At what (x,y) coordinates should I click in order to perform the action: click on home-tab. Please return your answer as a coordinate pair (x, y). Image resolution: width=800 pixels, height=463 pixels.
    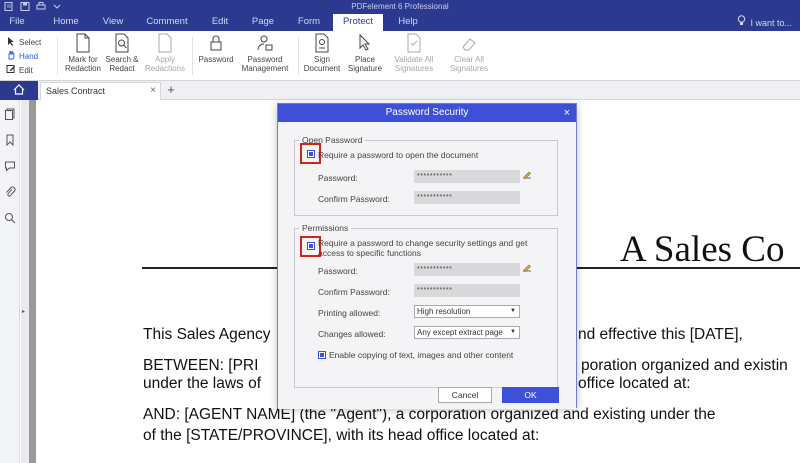
    Looking at the image, I should click on (19, 90).